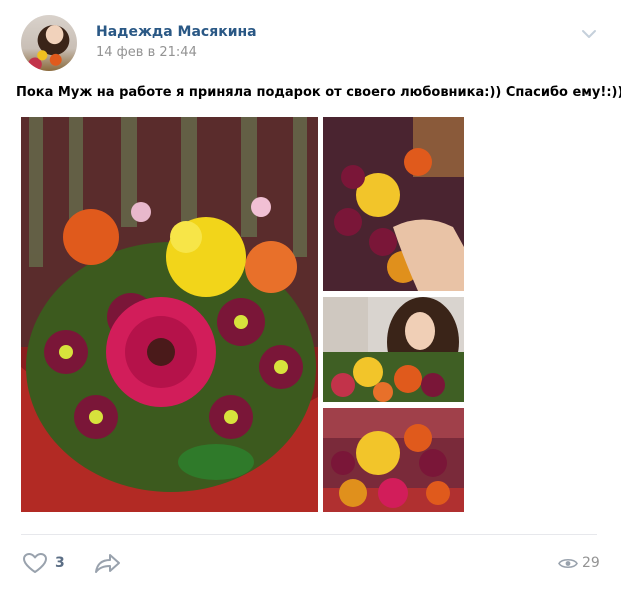 The width and height of the screenshot is (621, 592). Describe the element at coordinates (393, 204) in the screenshot. I see `photo-hand-bouquet` at that location.